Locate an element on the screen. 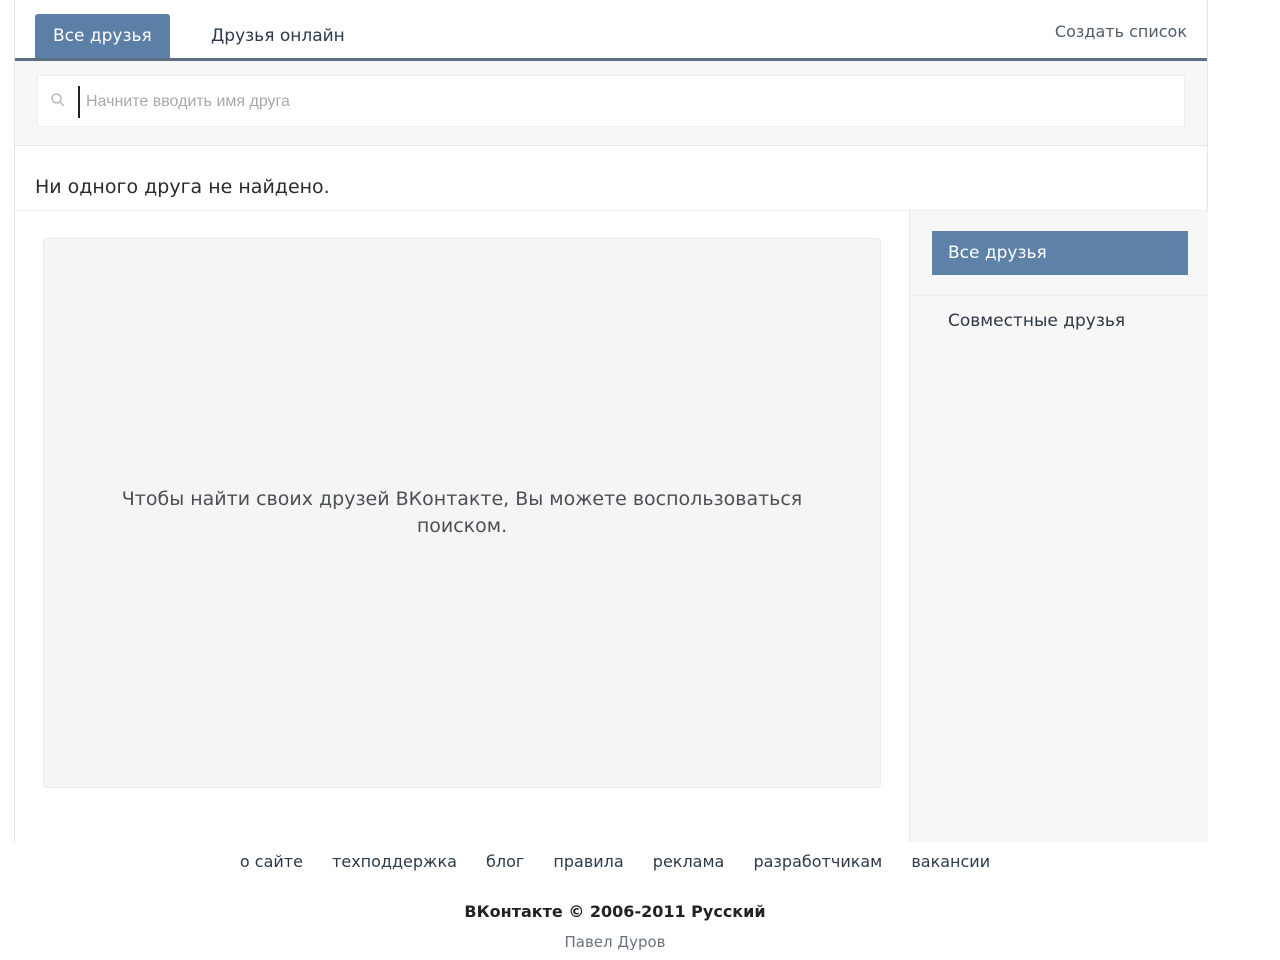 The height and width of the screenshot is (960, 1280). search-icon is located at coordinates (58, 100).